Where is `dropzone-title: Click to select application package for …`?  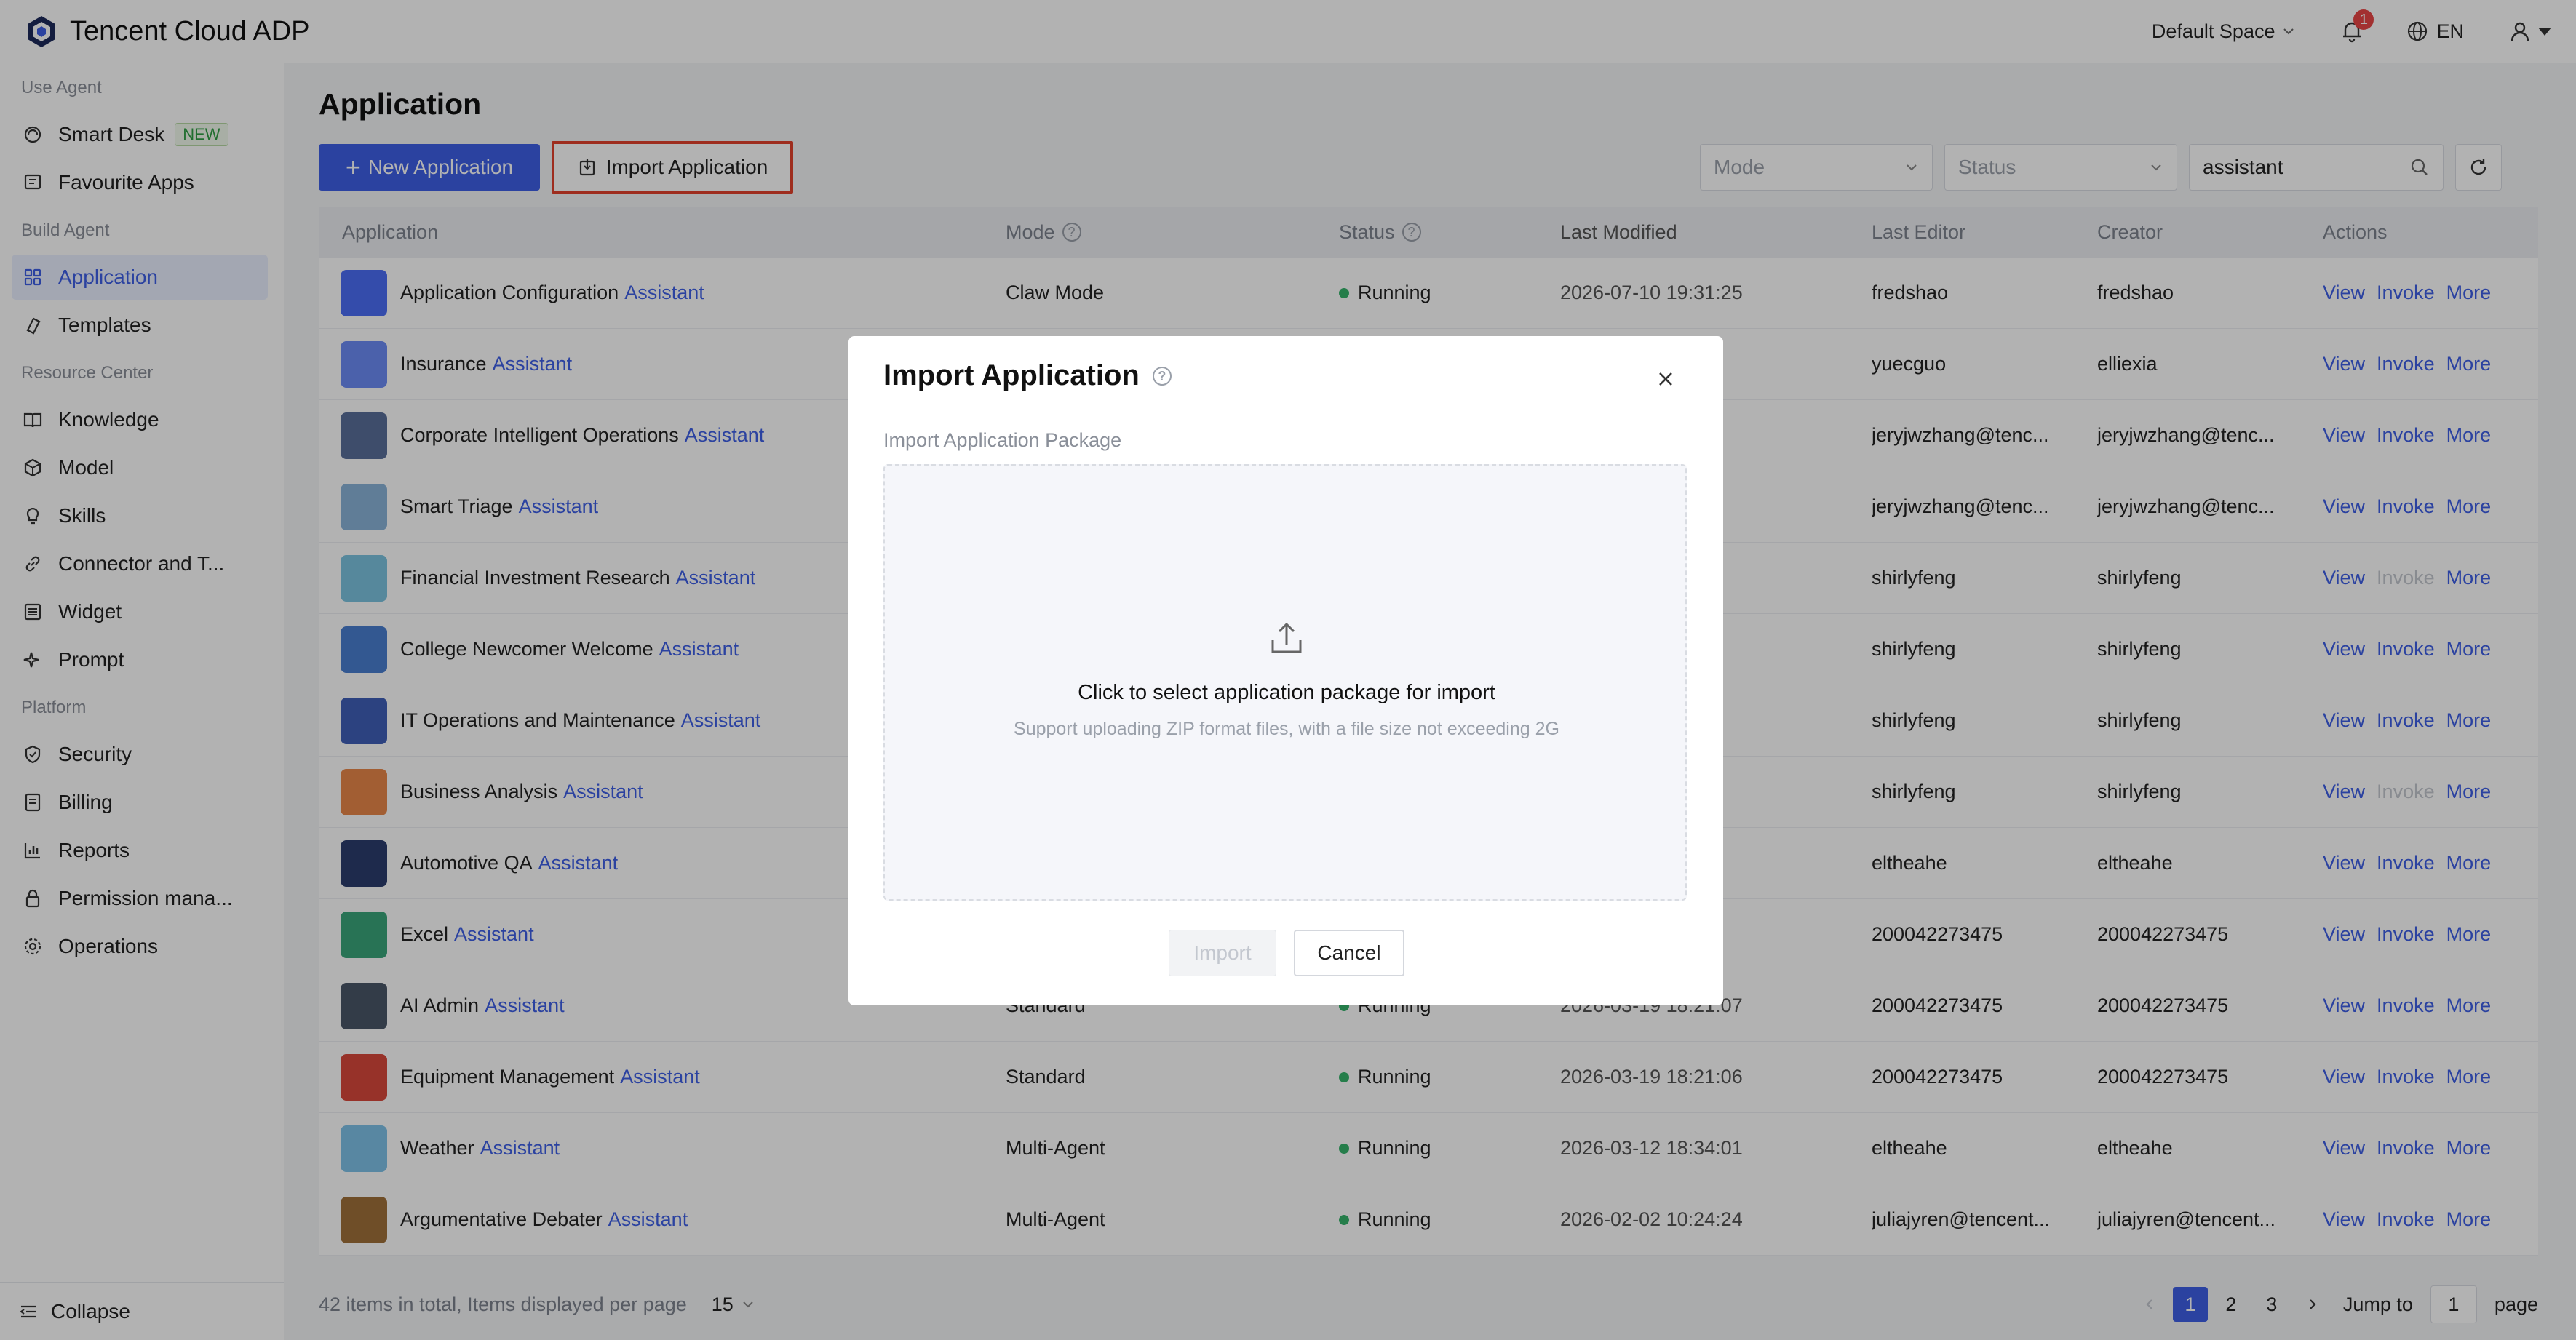
dropzone-title: Click to select application package for … is located at coordinates (1286, 692).